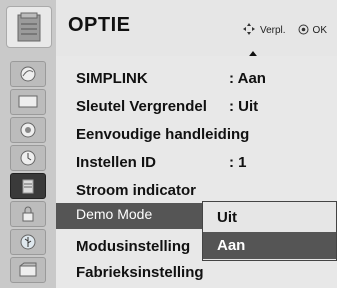  What do you see at coordinates (319, 30) in the screenshot?
I see `ok-hint-label: OK` at bounding box center [319, 30].